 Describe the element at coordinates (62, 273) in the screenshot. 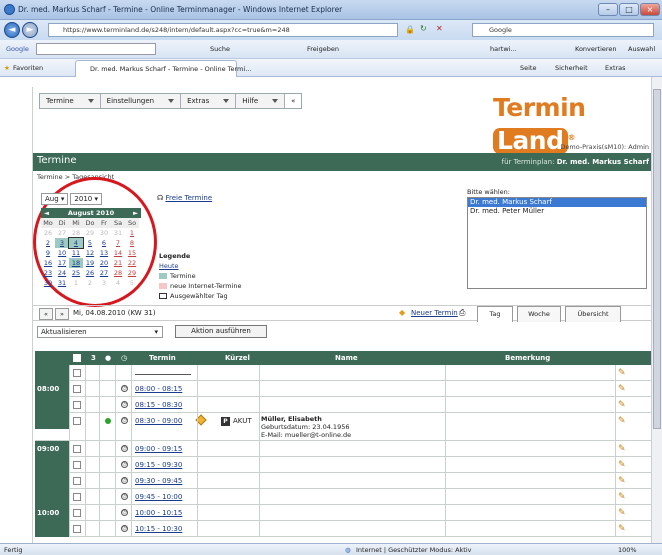

I see `calendar-day: 24` at that location.